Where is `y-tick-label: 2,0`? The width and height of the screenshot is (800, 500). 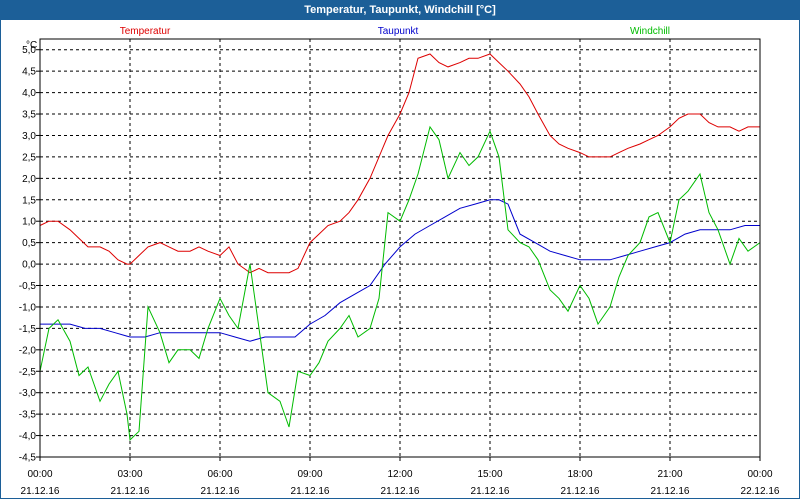
y-tick-label: 2,0 is located at coordinates (29, 179).